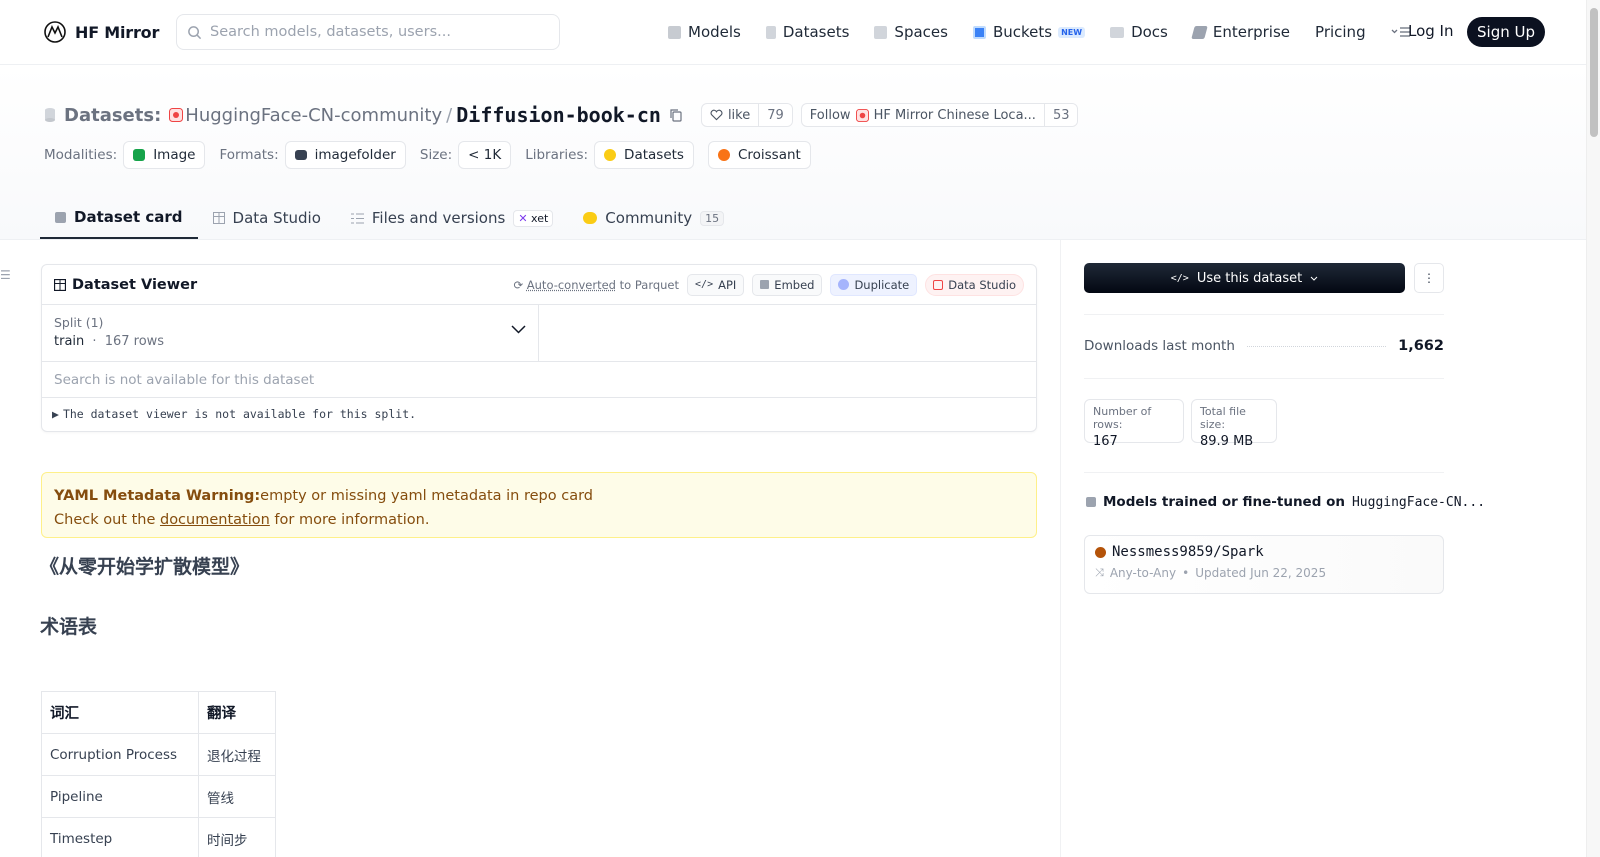 The height and width of the screenshot is (857, 1600). What do you see at coordinates (714, 32) in the screenshot?
I see `nav-models-label: Models` at bounding box center [714, 32].